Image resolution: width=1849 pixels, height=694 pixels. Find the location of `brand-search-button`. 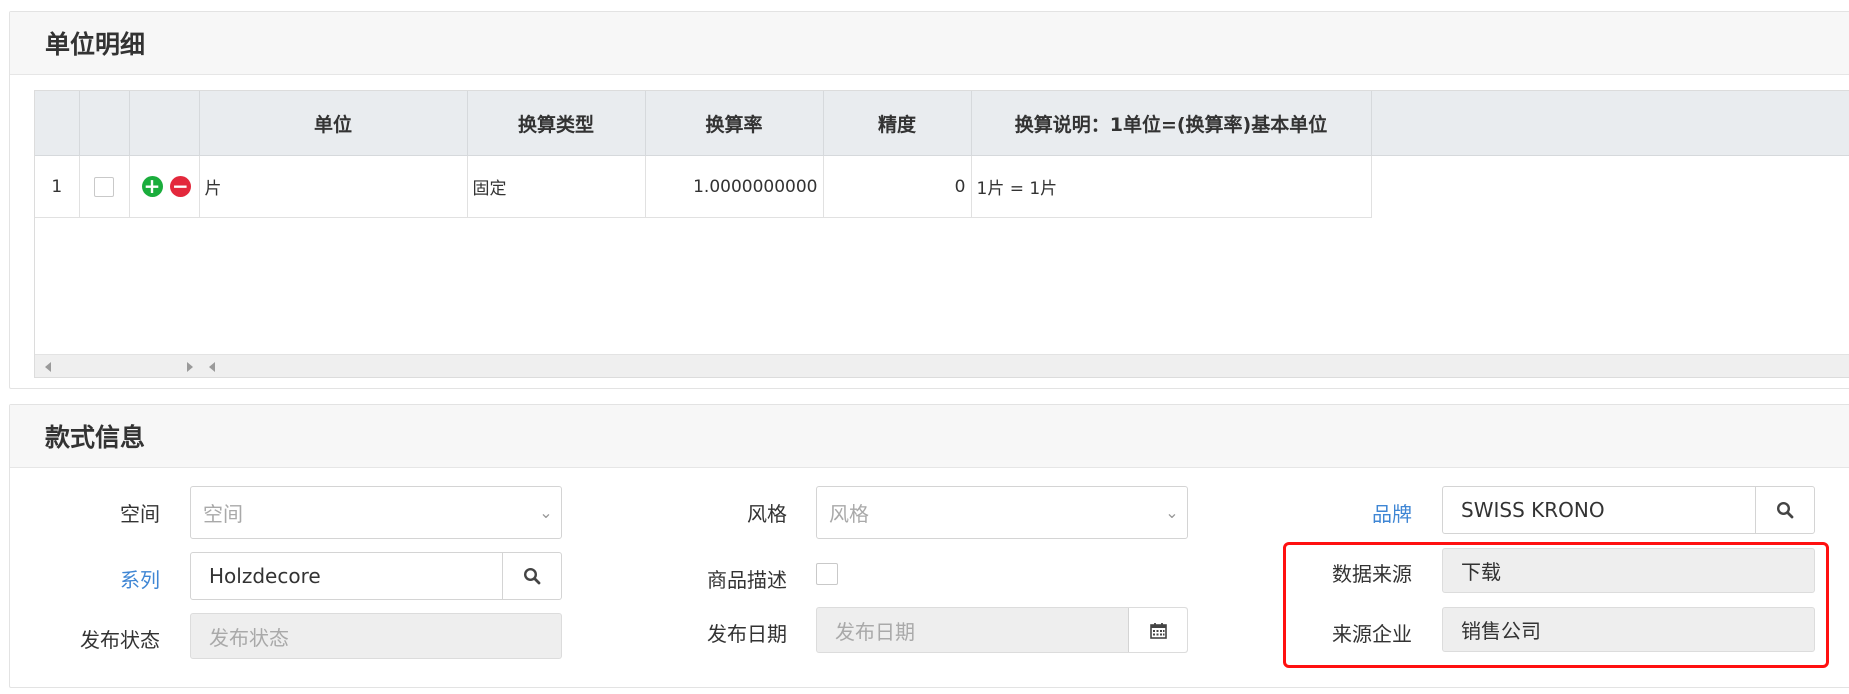

brand-search-button is located at coordinates (1784, 510).